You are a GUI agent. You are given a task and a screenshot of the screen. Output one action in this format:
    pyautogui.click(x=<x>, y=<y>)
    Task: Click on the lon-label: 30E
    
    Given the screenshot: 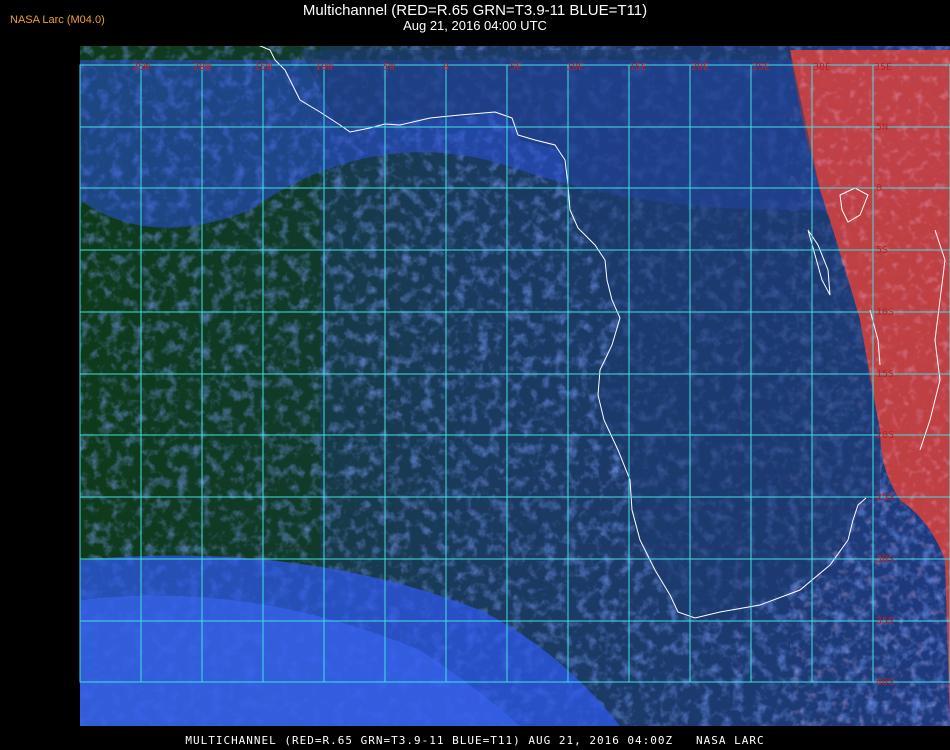 What is the action you would take?
    pyautogui.click(x=822, y=67)
    